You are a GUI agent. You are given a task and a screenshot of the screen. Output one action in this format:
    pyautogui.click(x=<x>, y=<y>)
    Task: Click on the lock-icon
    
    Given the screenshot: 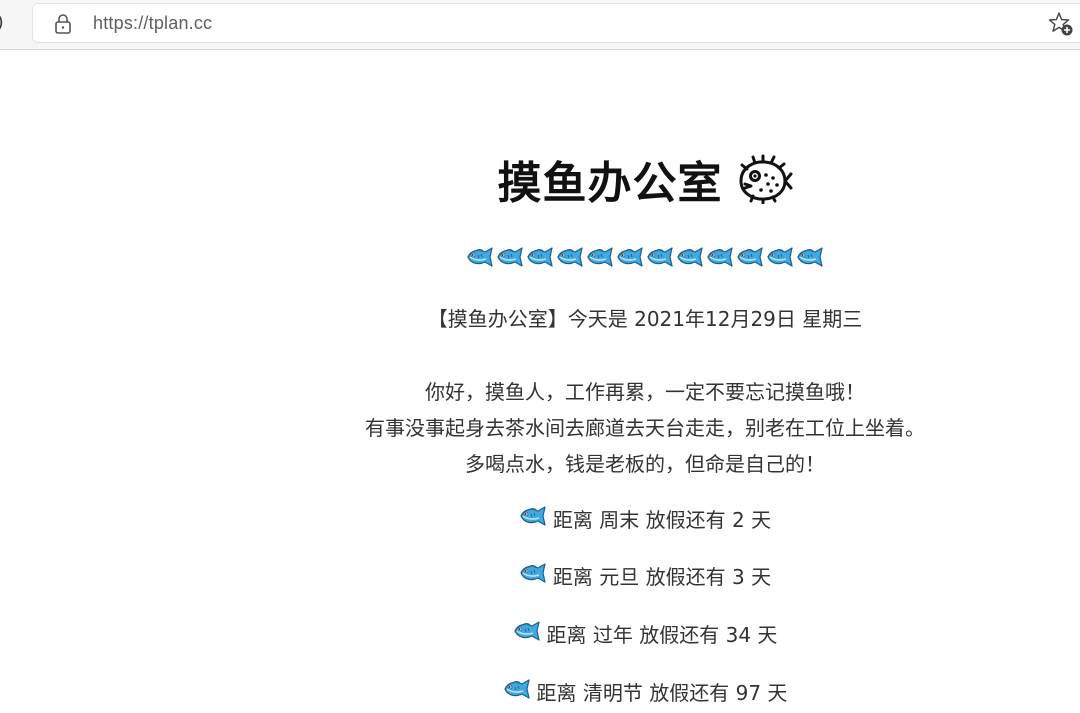 What is the action you would take?
    pyautogui.click(x=63, y=24)
    